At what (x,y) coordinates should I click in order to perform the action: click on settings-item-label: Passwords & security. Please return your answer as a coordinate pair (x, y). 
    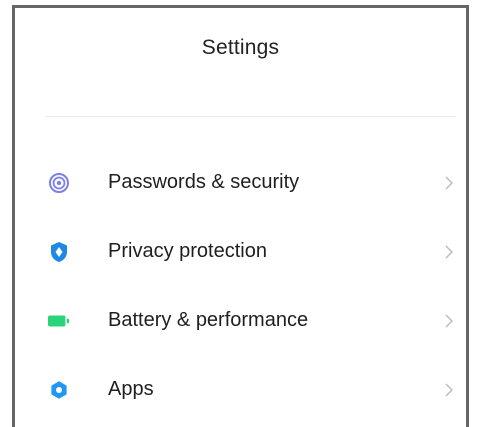
    Looking at the image, I should click on (204, 182).